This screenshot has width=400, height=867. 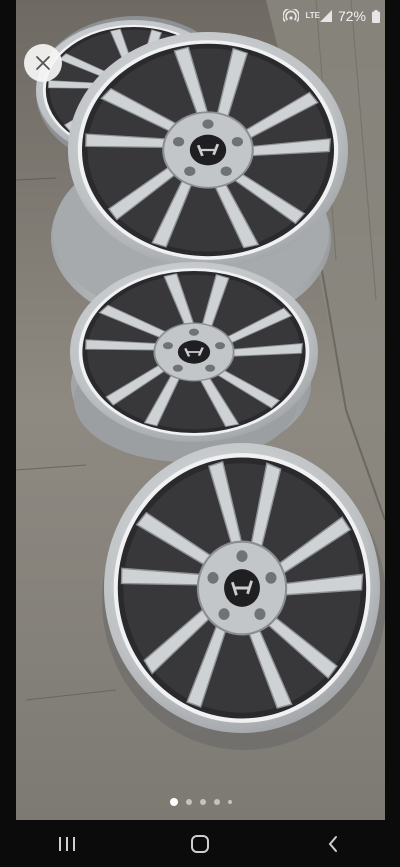 I want to click on battery-icon, so click(x=376, y=16).